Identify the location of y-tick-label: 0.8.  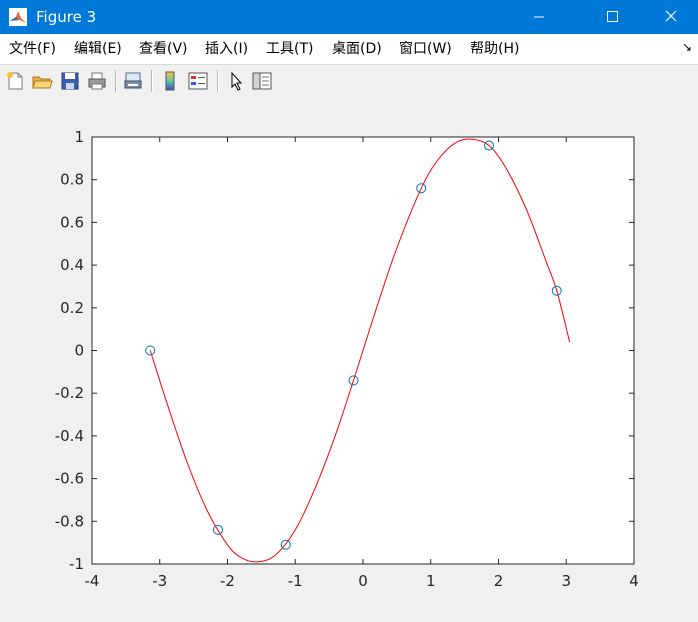
(72, 180).